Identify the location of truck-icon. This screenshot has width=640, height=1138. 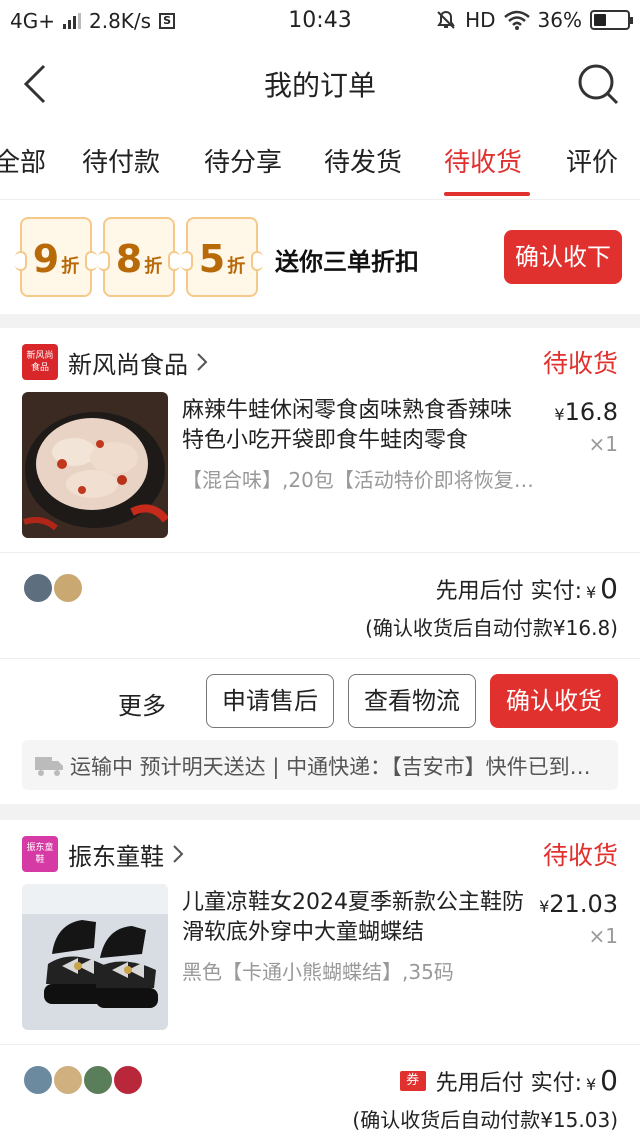
(49, 766).